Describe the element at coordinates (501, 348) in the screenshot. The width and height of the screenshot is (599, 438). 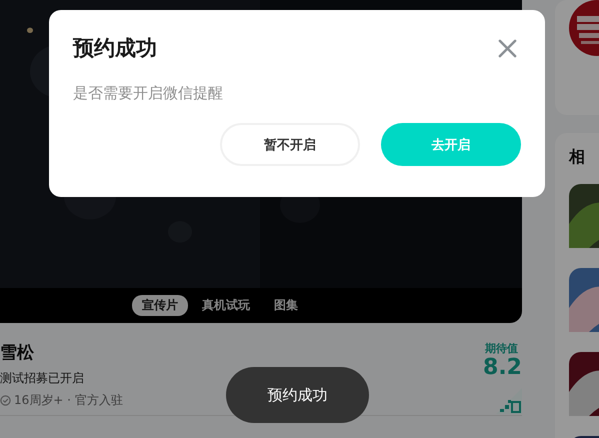
I see `rating-label: 期待值` at that location.